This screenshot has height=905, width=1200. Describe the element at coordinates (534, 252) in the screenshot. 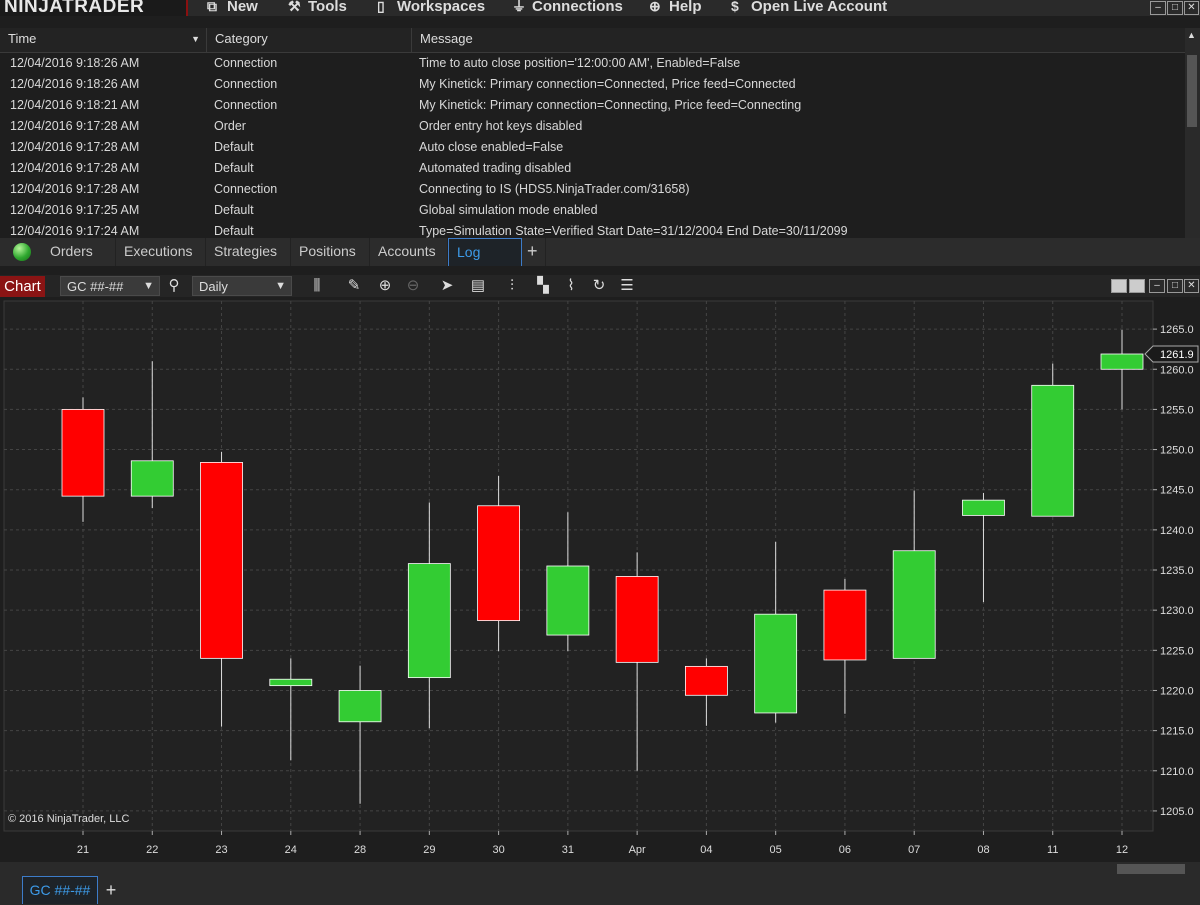

I see `add-tab-button: +` at that location.